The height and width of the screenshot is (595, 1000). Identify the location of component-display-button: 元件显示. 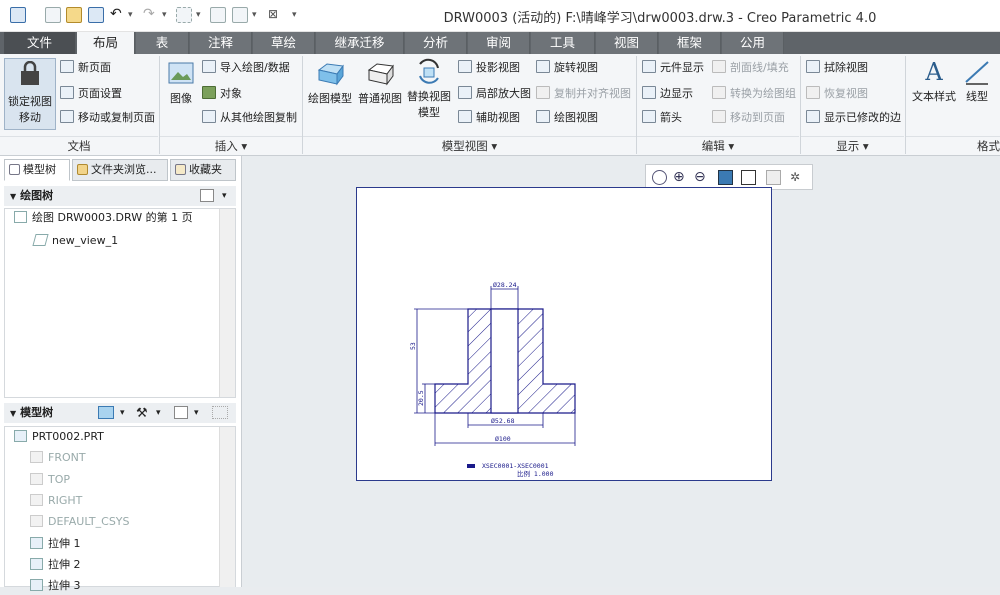
(673, 68).